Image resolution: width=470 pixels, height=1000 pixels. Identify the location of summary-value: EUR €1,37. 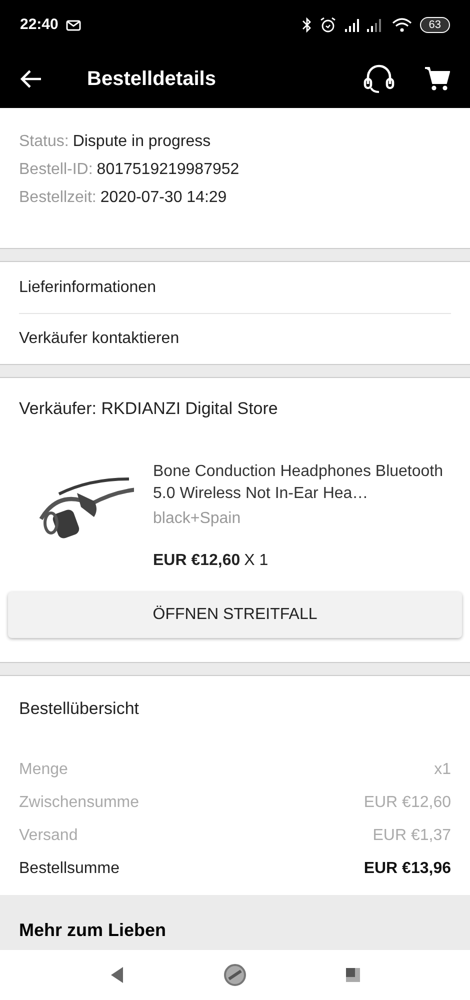
(411, 836).